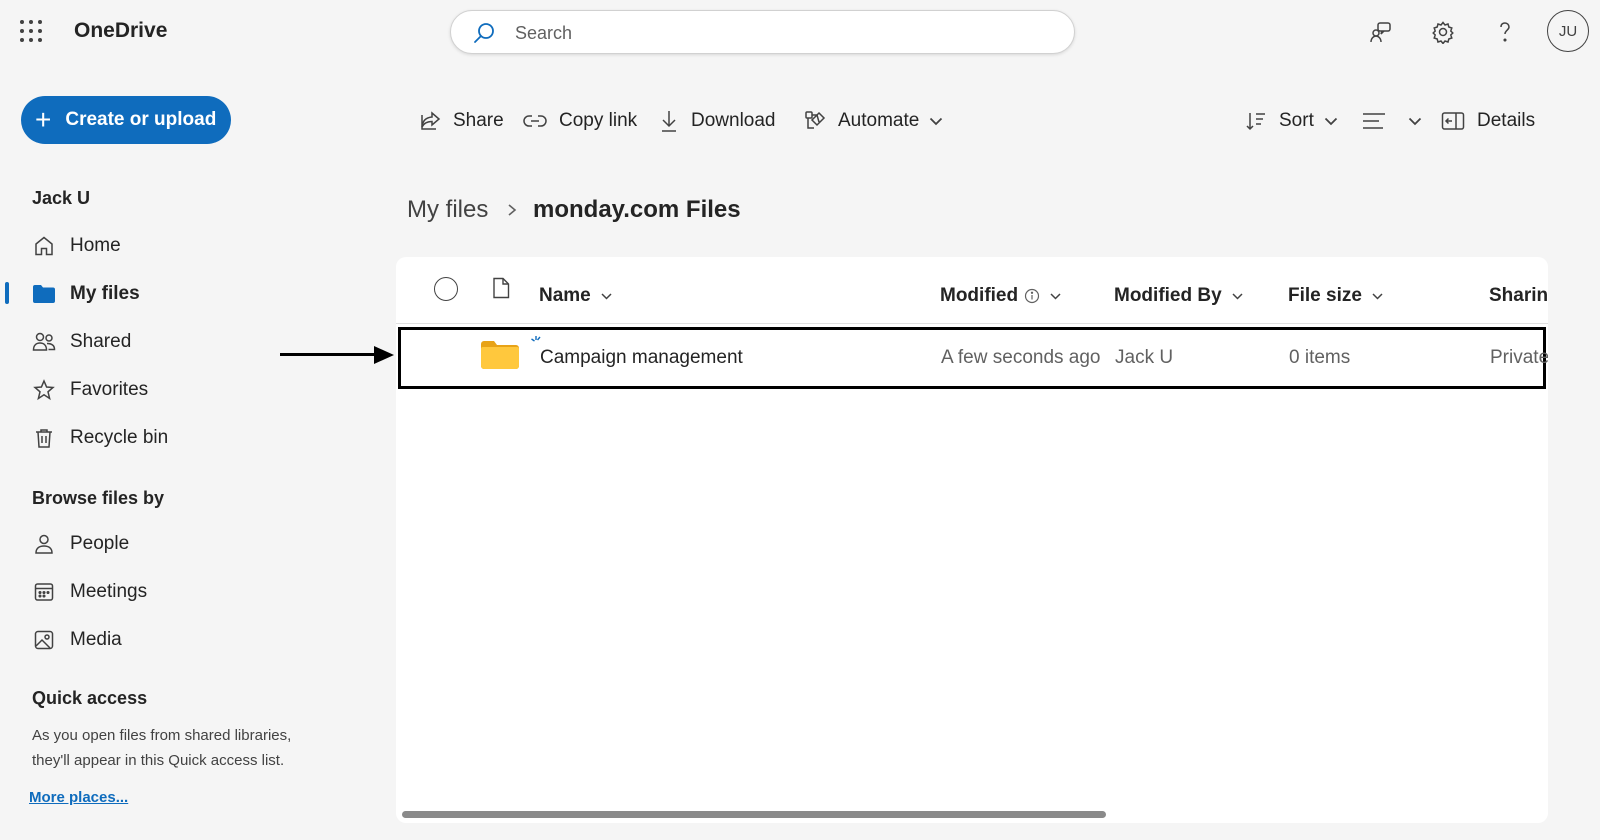 The height and width of the screenshot is (840, 1600). What do you see at coordinates (119, 437) in the screenshot?
I see `sidebar-item-label: Recycle bin` at bounding box center [119, 437].